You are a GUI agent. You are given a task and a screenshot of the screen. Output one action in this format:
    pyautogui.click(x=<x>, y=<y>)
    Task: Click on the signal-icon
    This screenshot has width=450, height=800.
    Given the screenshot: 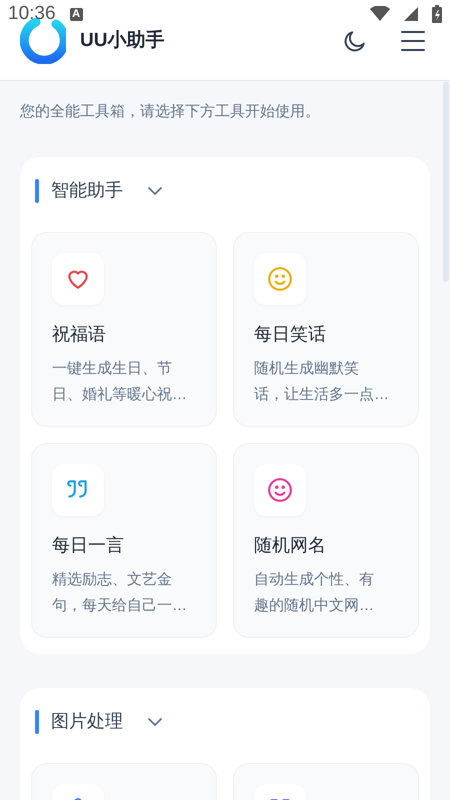 What is the action you would take?
    pyautogui.click(x=411, y=14)
    